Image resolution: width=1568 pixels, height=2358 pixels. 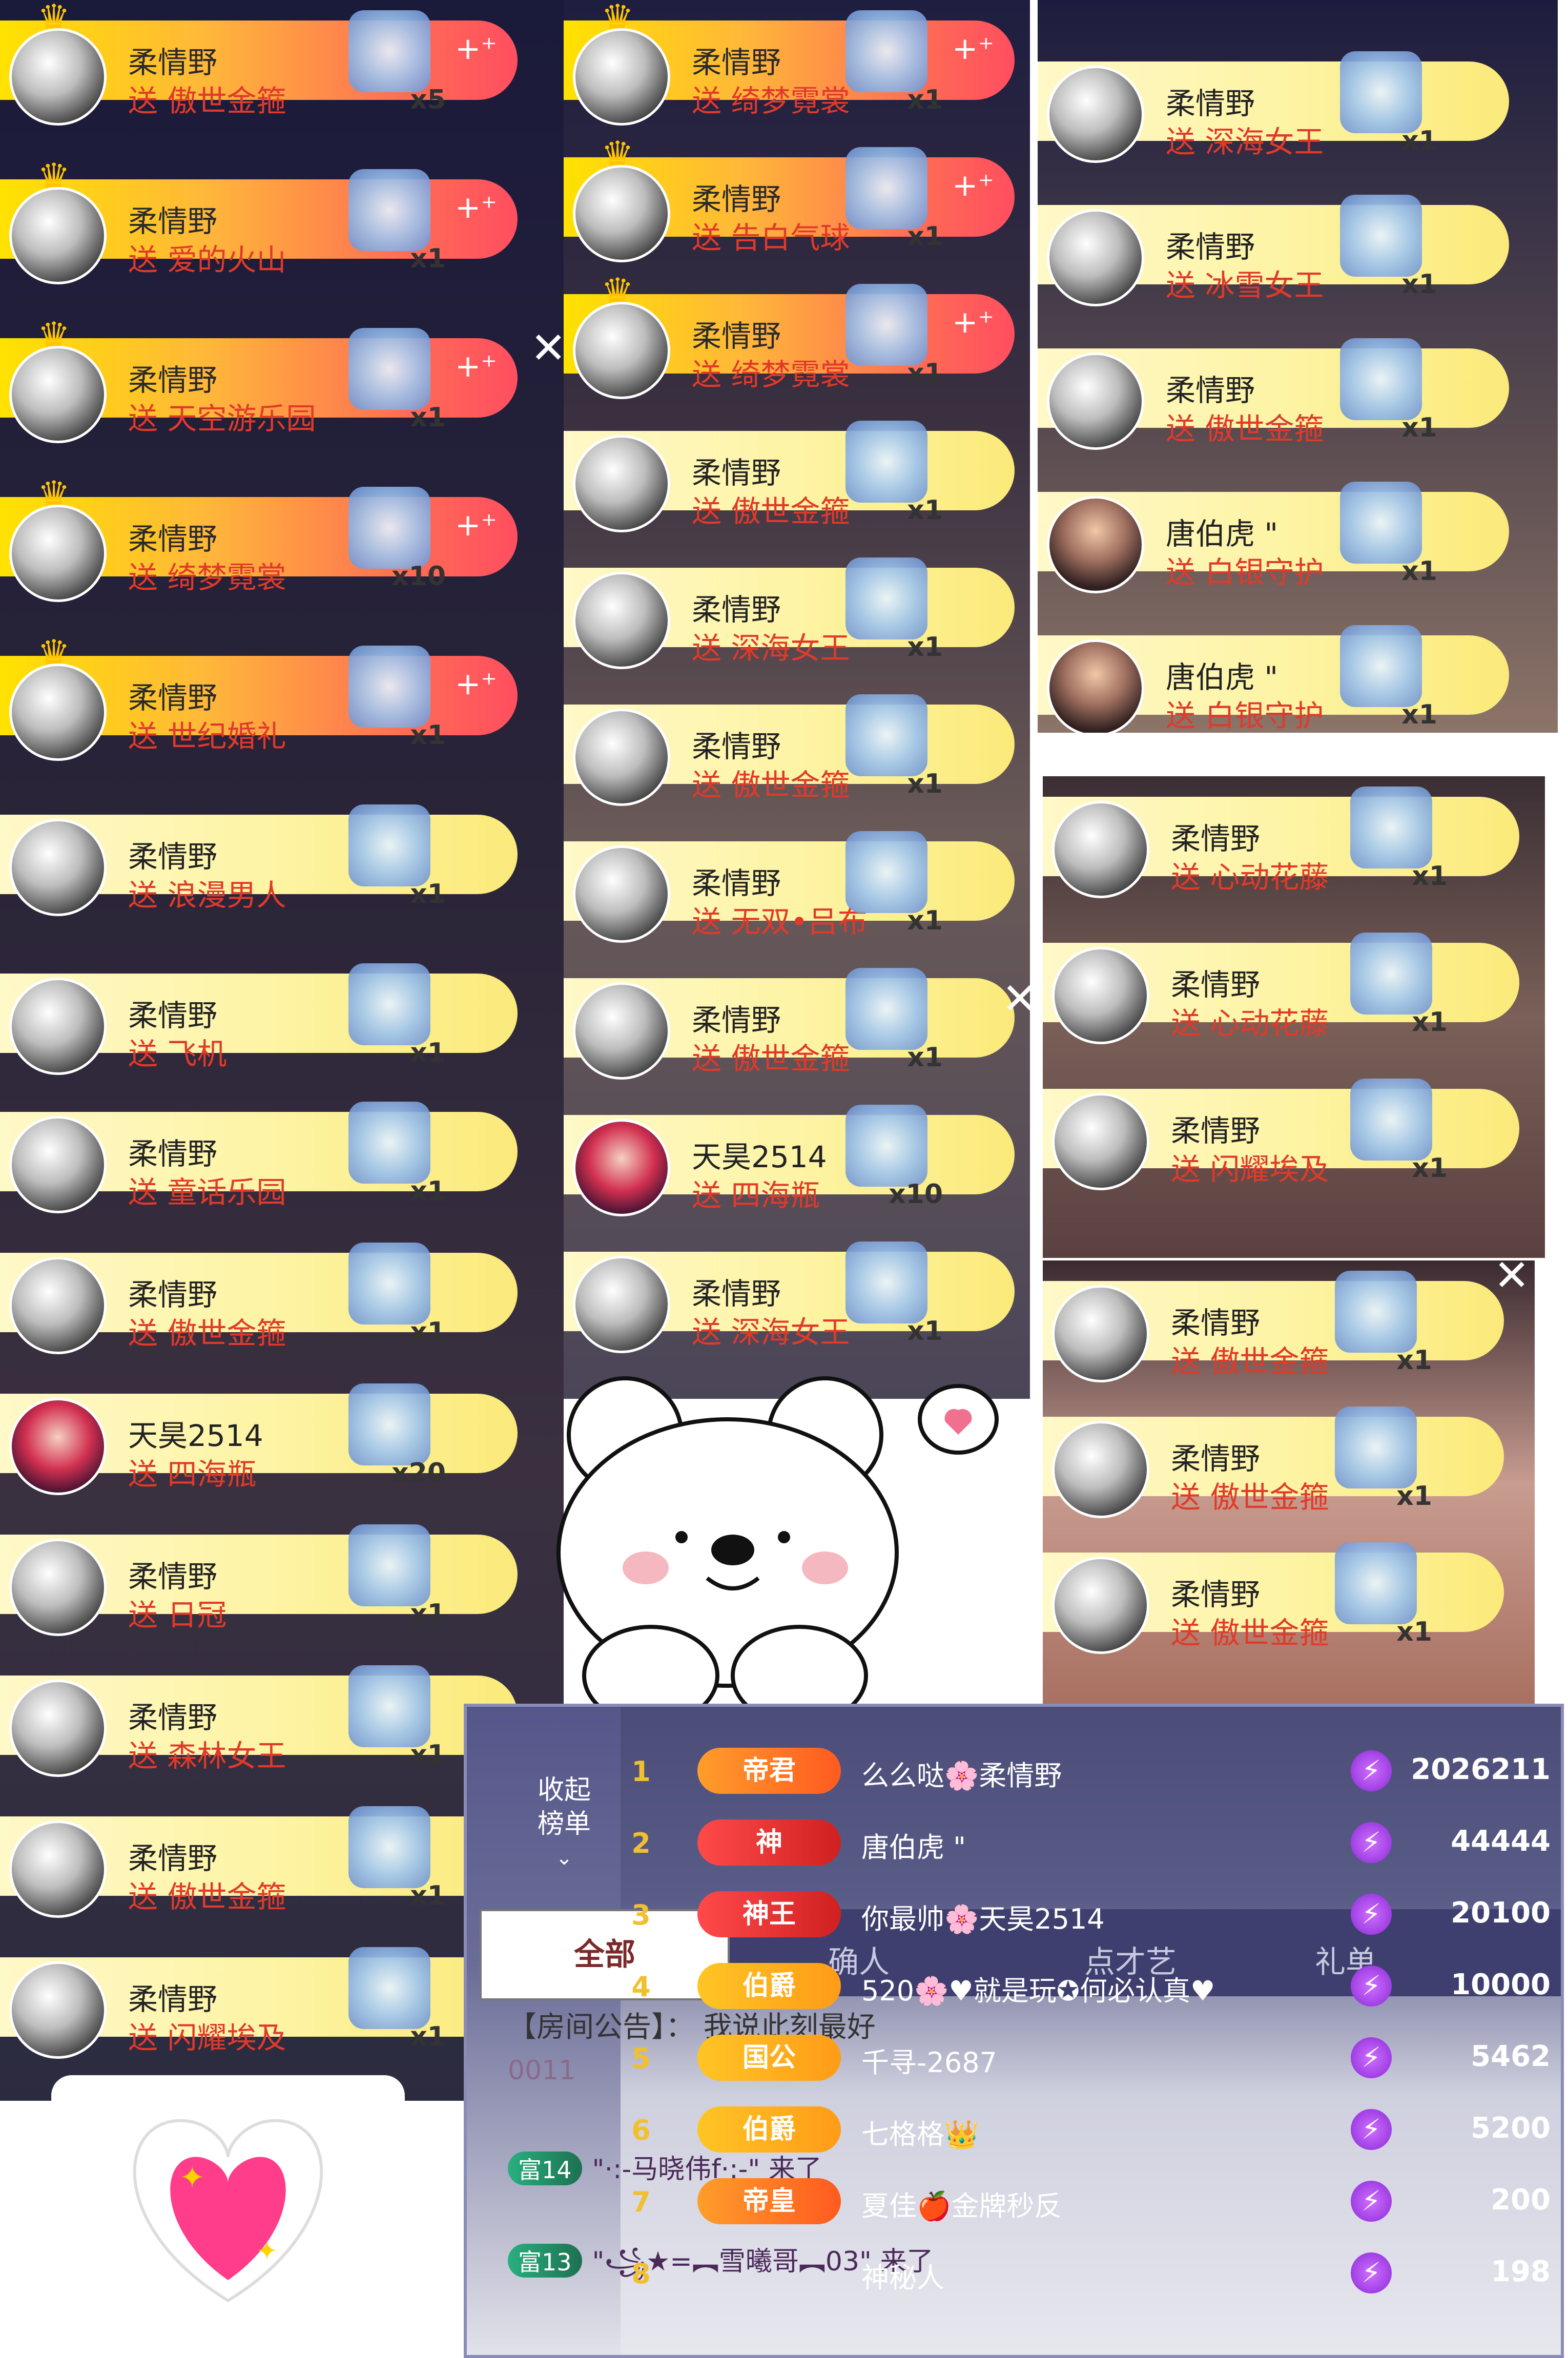 I want to click on title-badge: 帝皇, so click(x=769, y=2201).